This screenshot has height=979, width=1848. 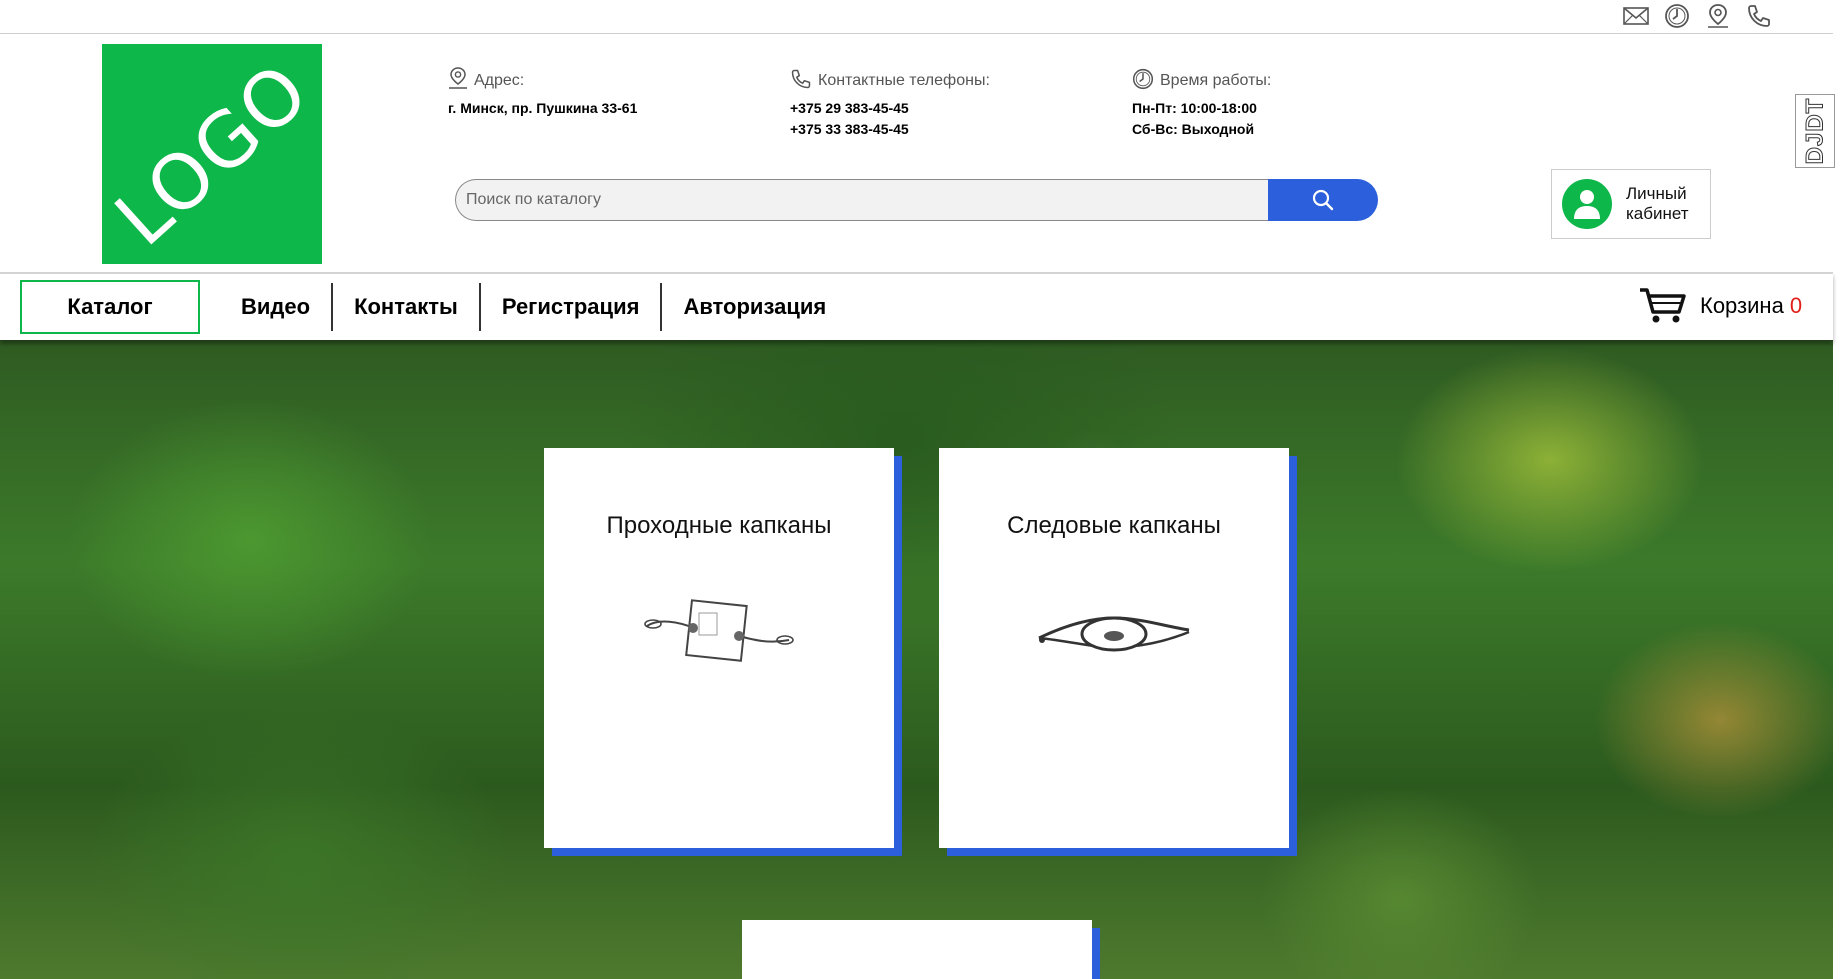 I want to click on top-icon-bar, so click(x=916, y=17).